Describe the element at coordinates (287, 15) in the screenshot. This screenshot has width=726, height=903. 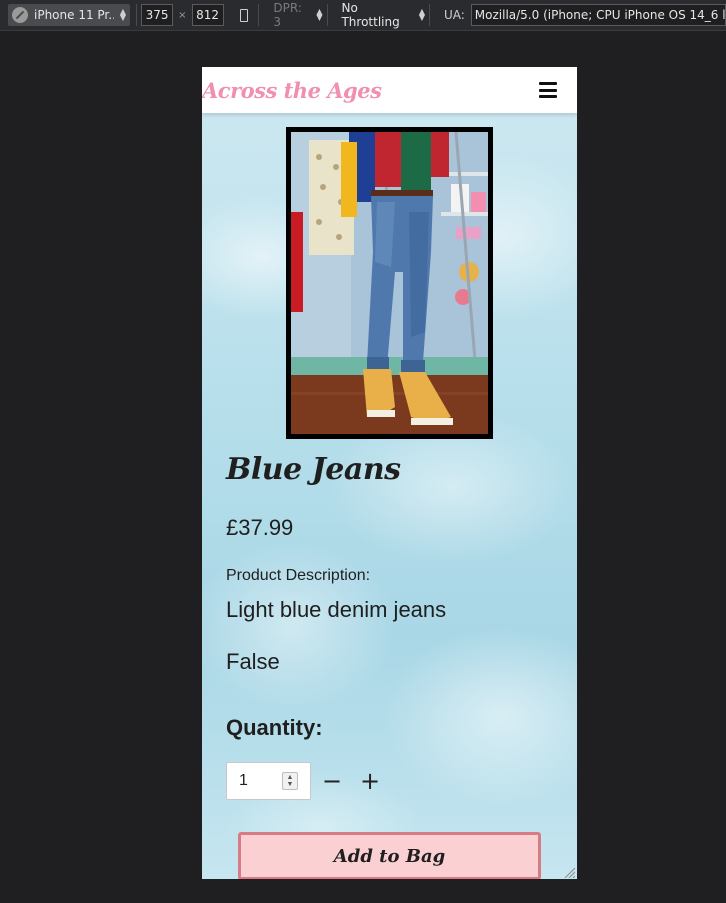
I see `dpr-label: DPR: 3` at that location.